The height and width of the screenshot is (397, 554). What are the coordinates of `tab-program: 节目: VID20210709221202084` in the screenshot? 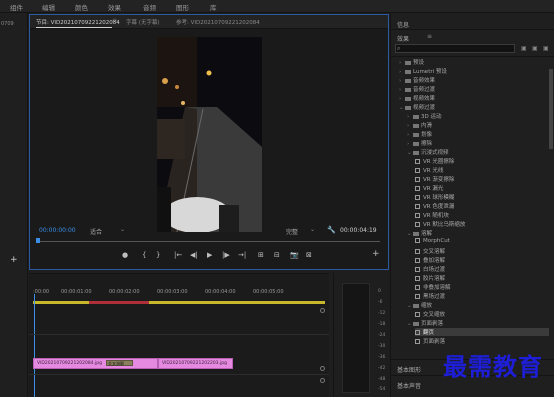 It's located at (78, 22).